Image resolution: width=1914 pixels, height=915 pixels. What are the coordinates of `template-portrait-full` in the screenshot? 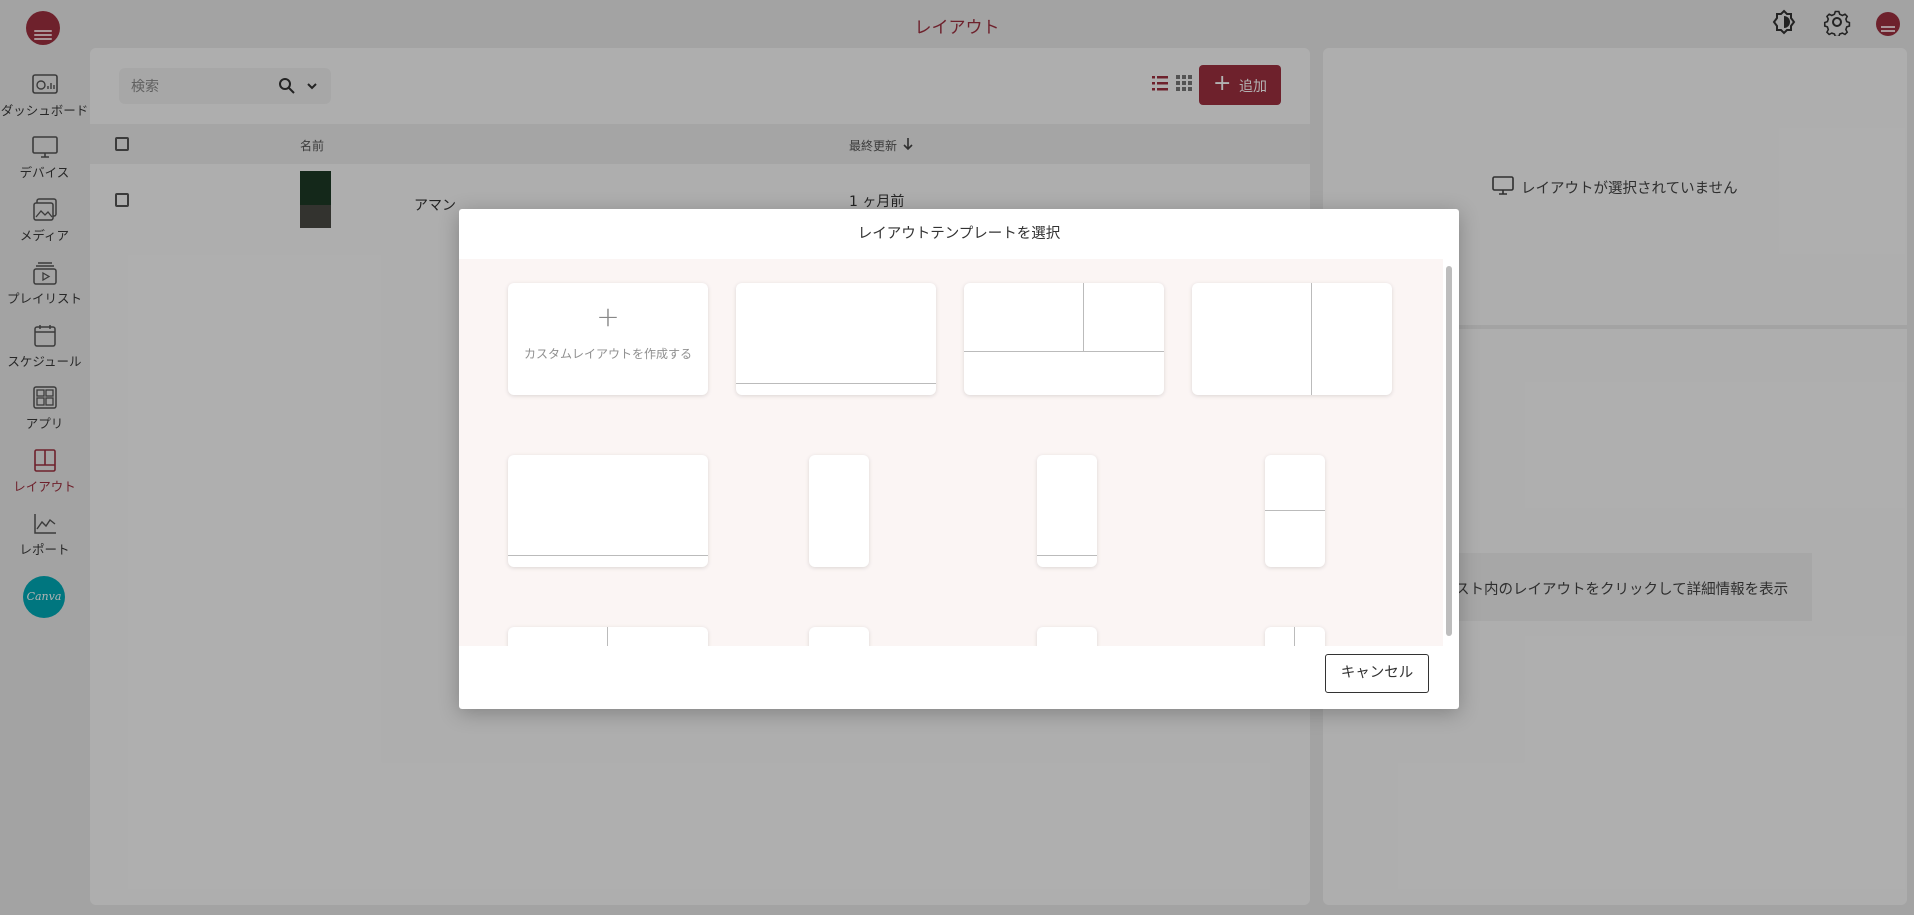 It's located at (839, 511).